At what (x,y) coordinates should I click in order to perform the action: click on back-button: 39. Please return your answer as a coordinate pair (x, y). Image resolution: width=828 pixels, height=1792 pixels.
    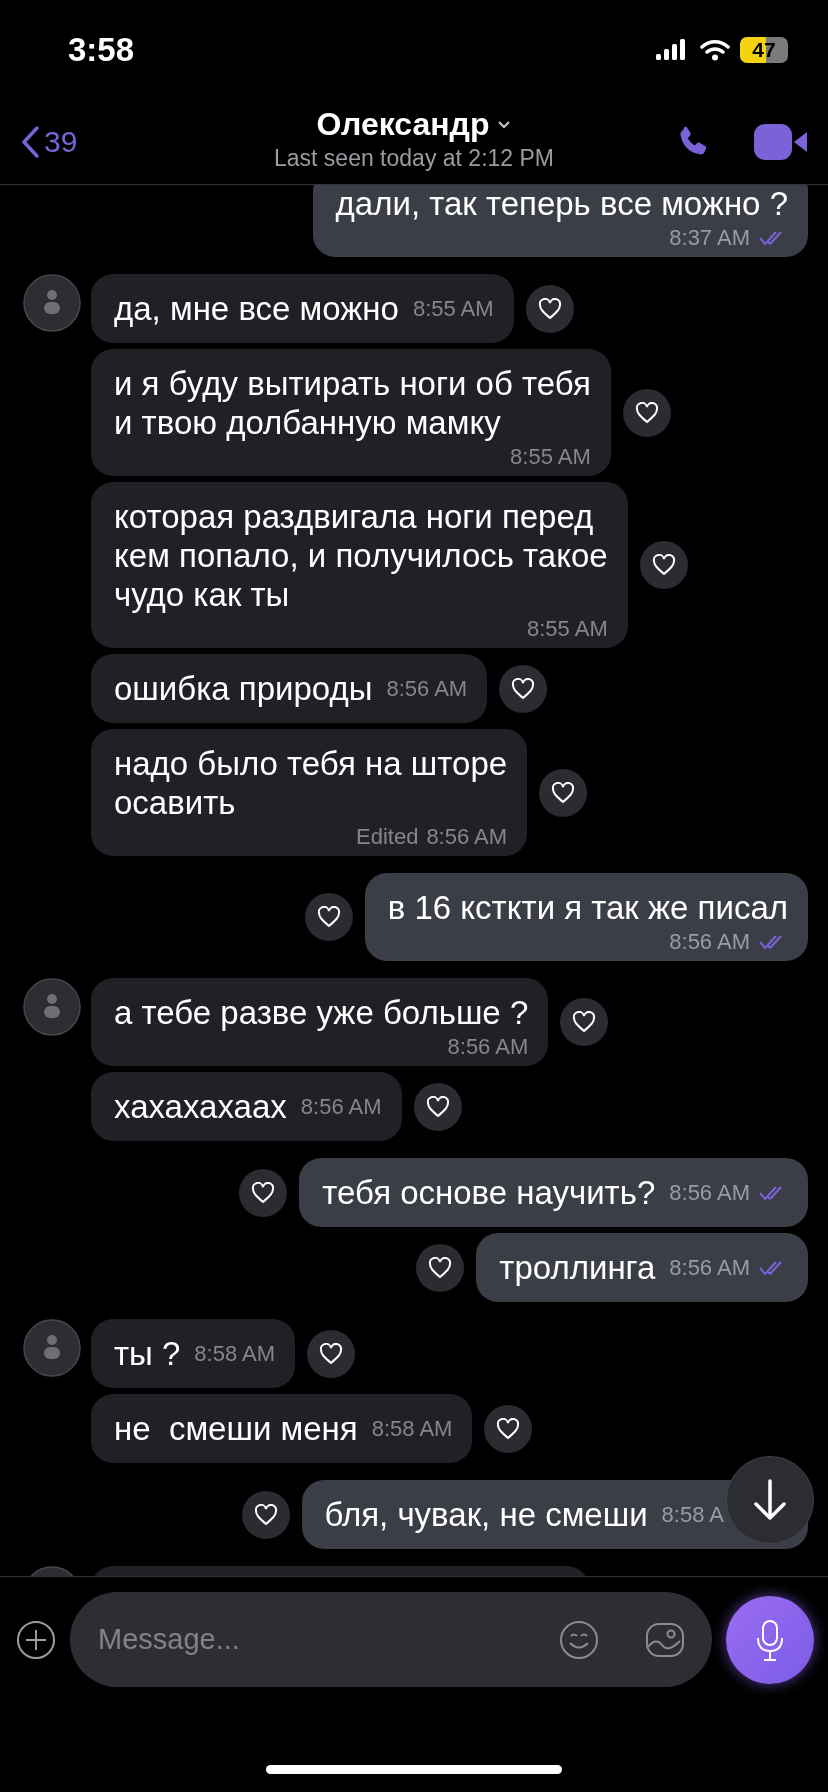
    Looking at the image, I should click on (49, 142).